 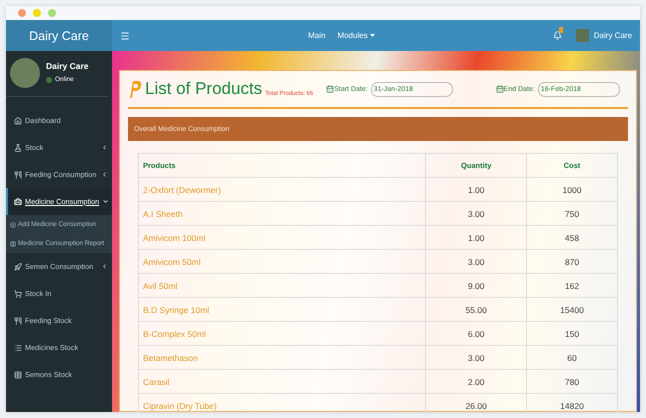 I want to click on product-link: Amivicom 50ml, so click(x=282, y=262).